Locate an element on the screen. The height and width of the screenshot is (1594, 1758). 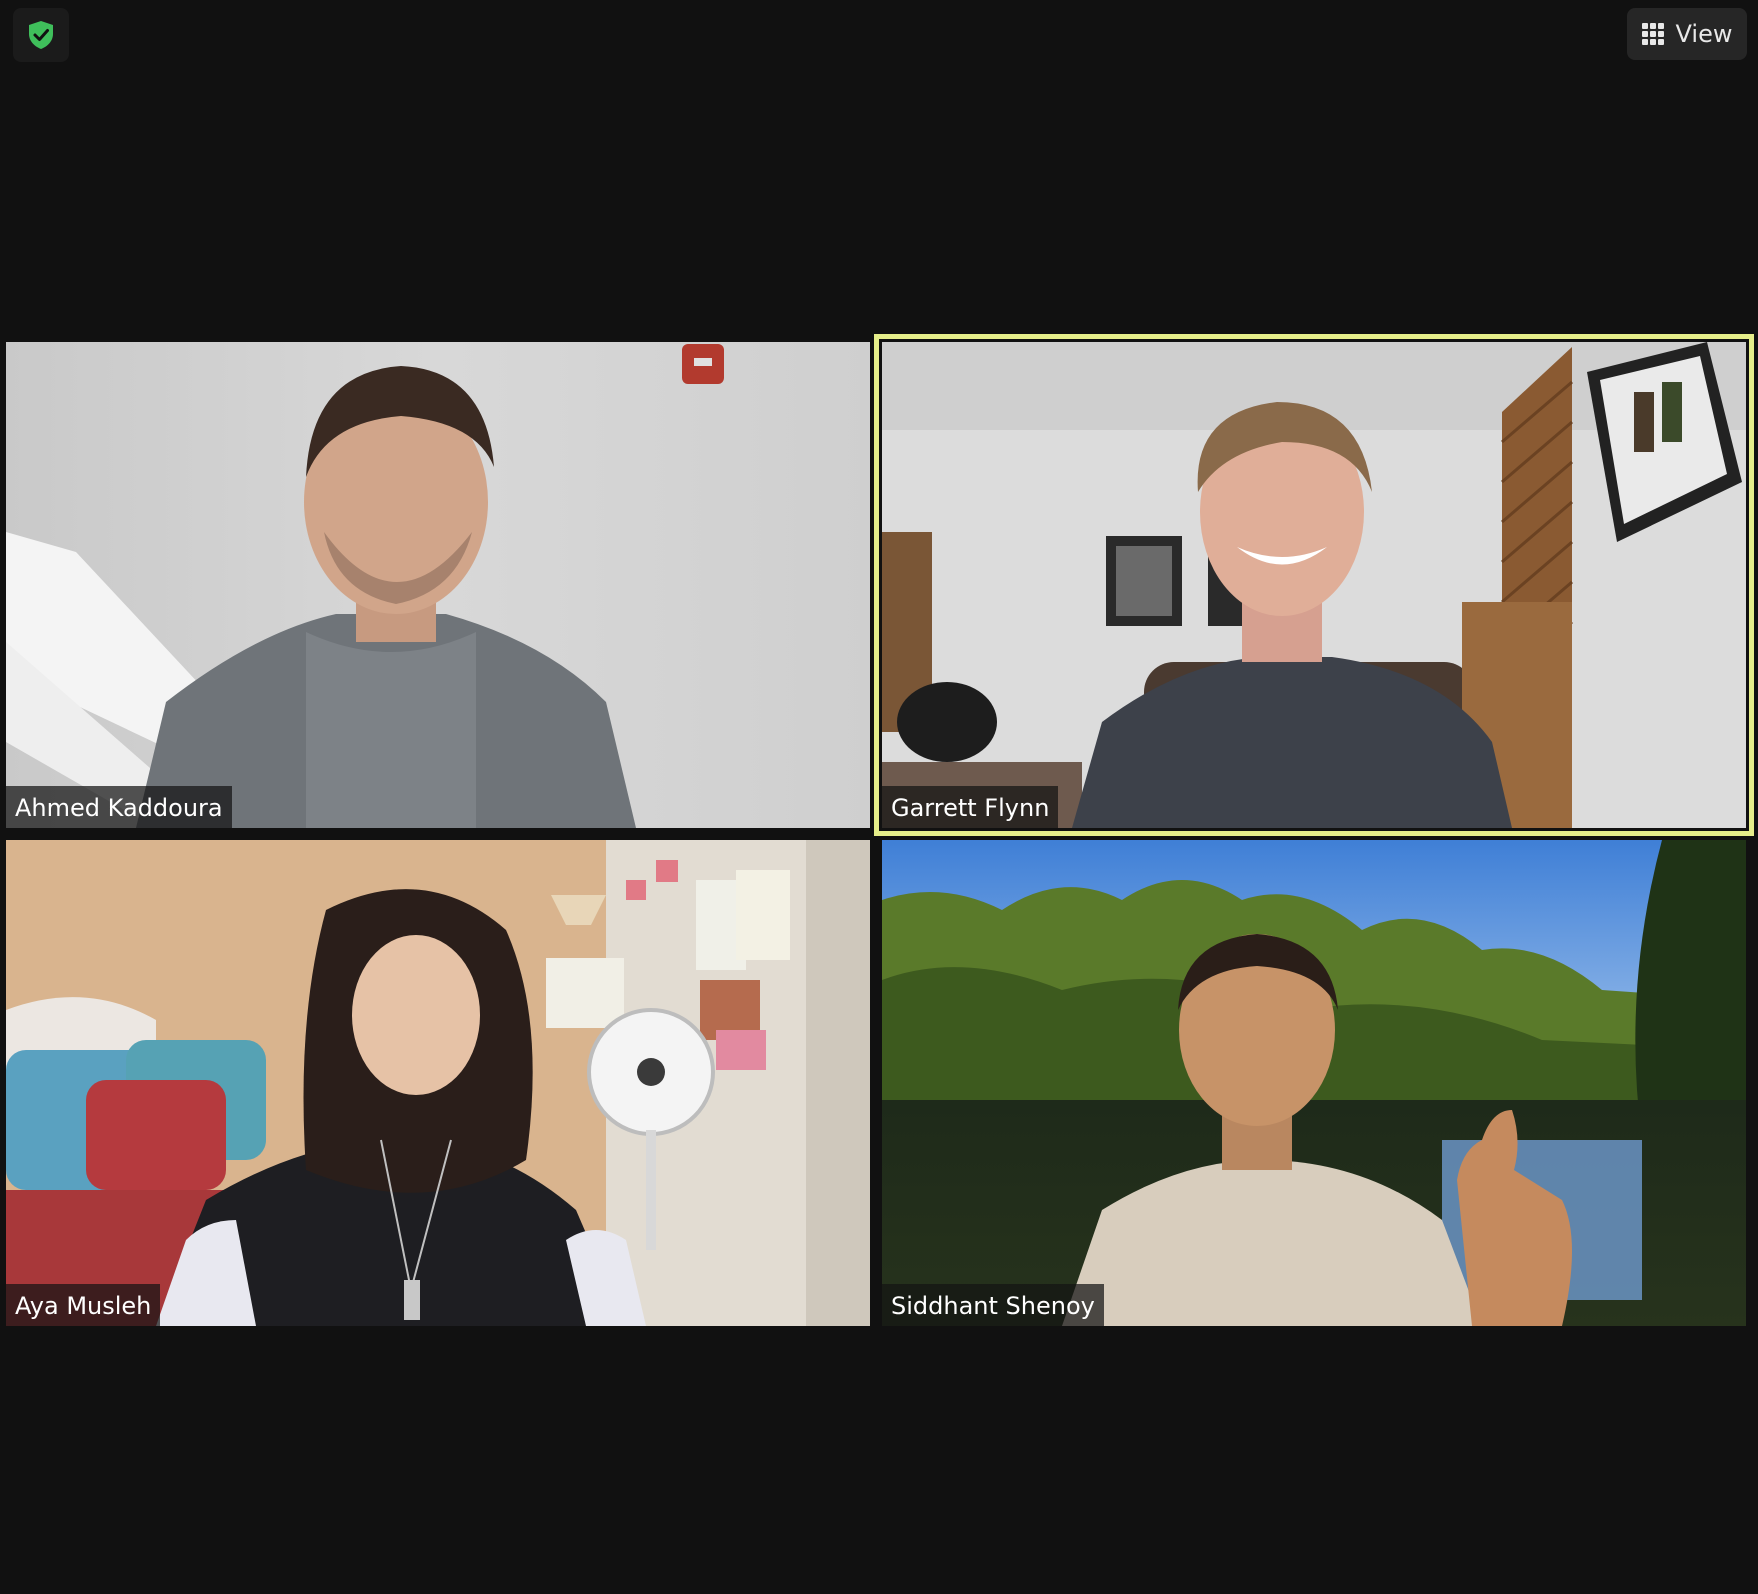
participant-name-tag: Garrett Flynn is located at coordinates (970, 807).